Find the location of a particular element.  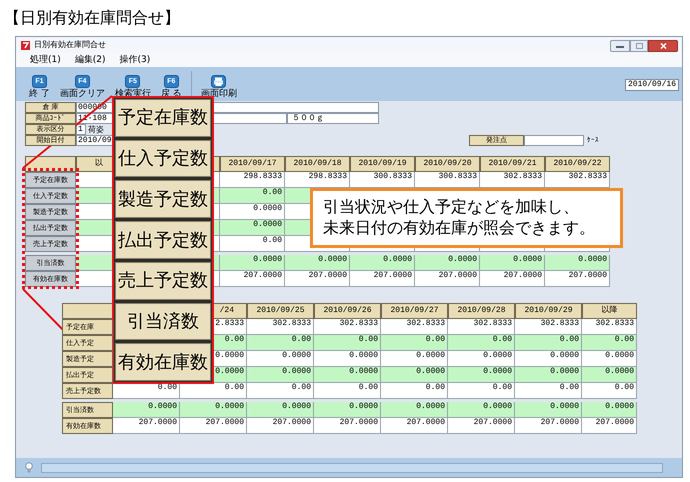

maximize-icon is located at coordinates (639, 46).